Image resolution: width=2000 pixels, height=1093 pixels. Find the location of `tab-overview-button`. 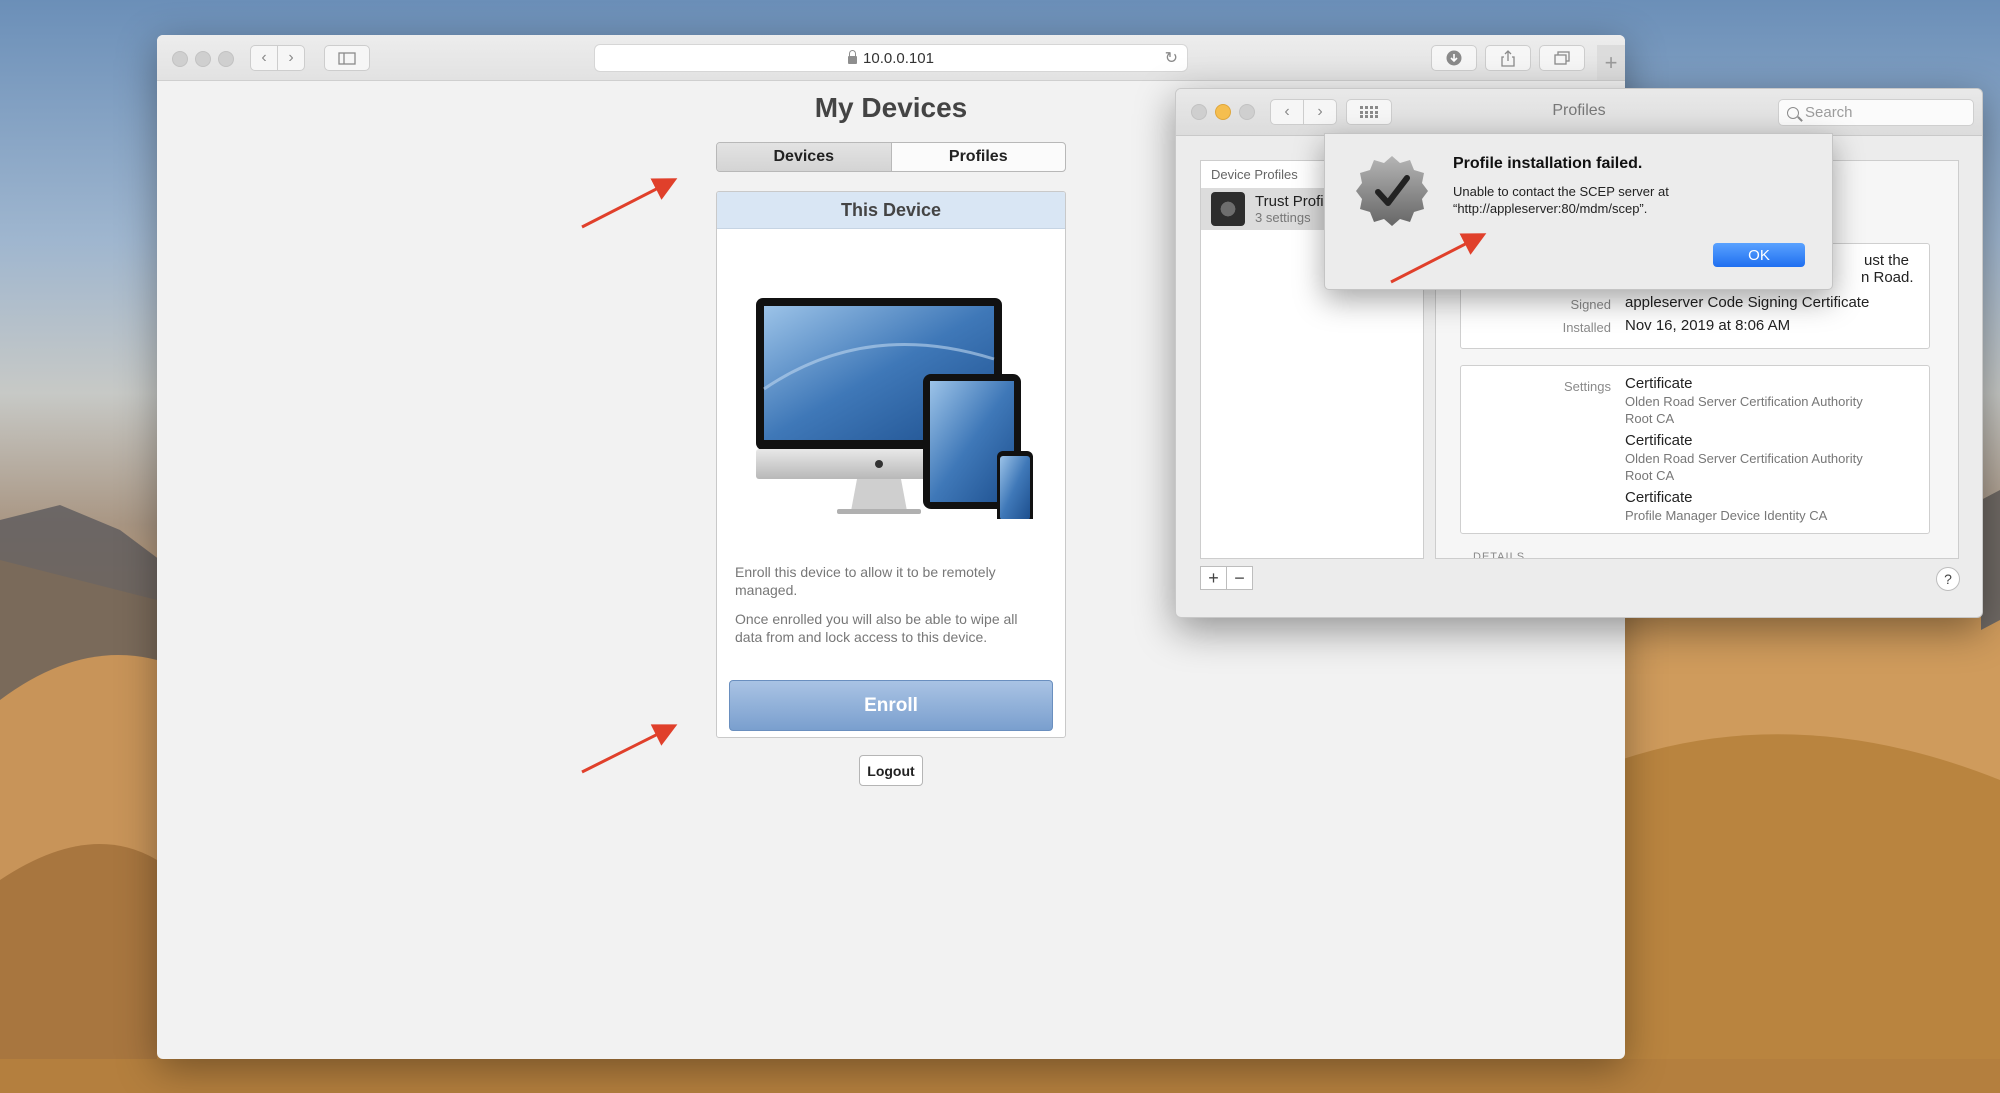

tab-overview-button is located at coordinates (1562, 58).